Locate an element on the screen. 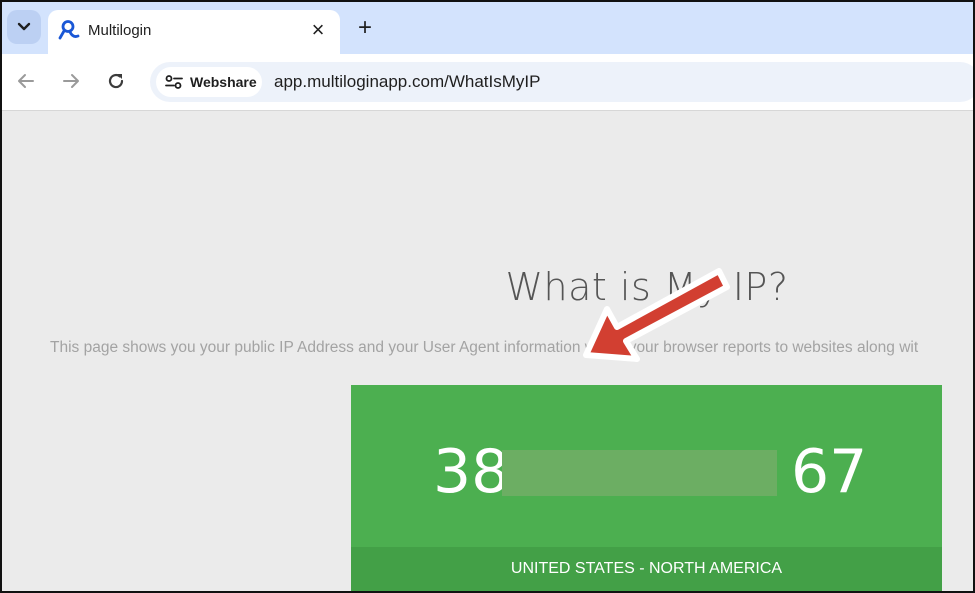  site-chip-label: Webshare is located at coordinates (223, 82).